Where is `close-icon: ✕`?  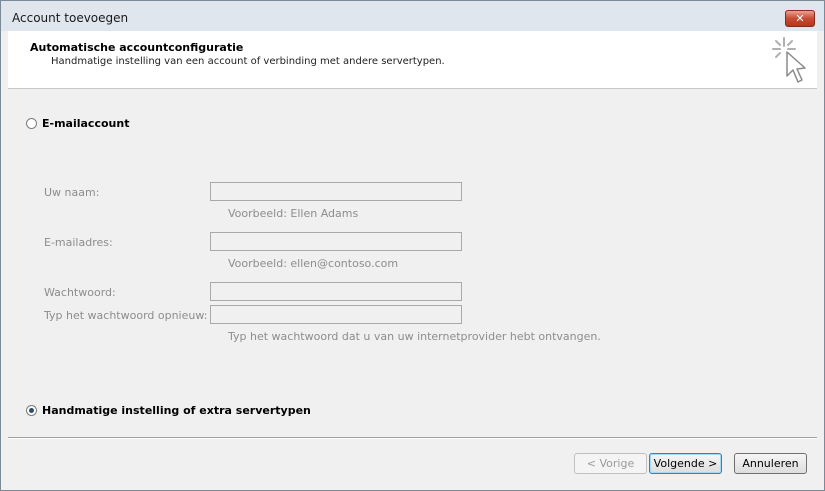
close-icon: ✕ is located at coordinates (800, 18).